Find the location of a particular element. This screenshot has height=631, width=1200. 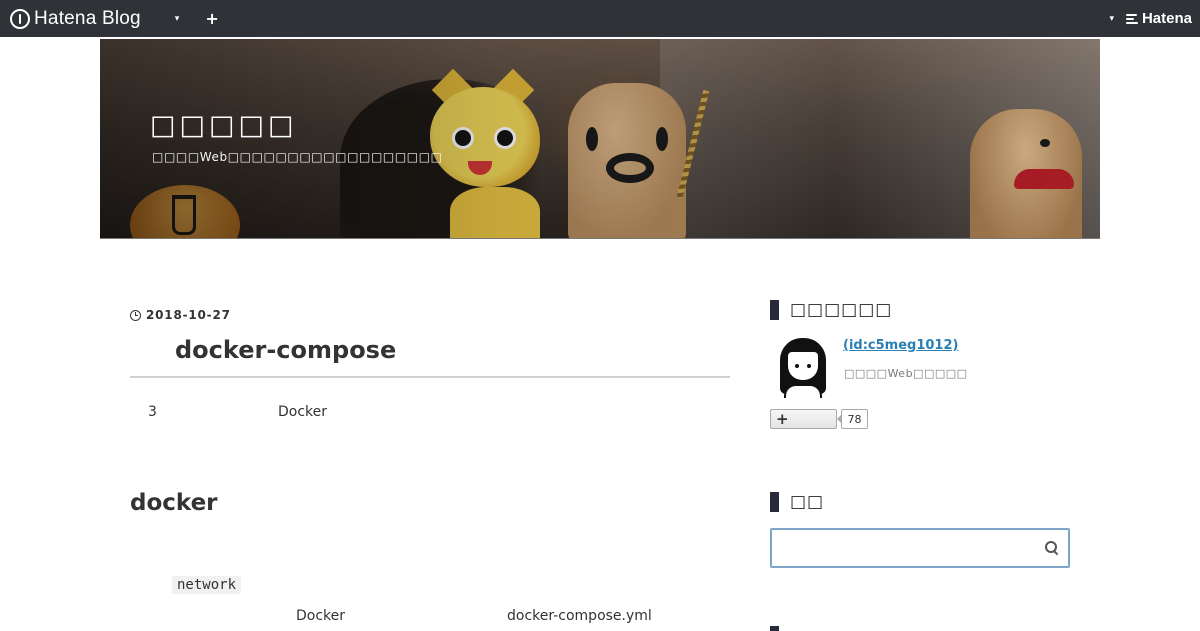

inline-code-network: network is located at coordinates (207, 585).